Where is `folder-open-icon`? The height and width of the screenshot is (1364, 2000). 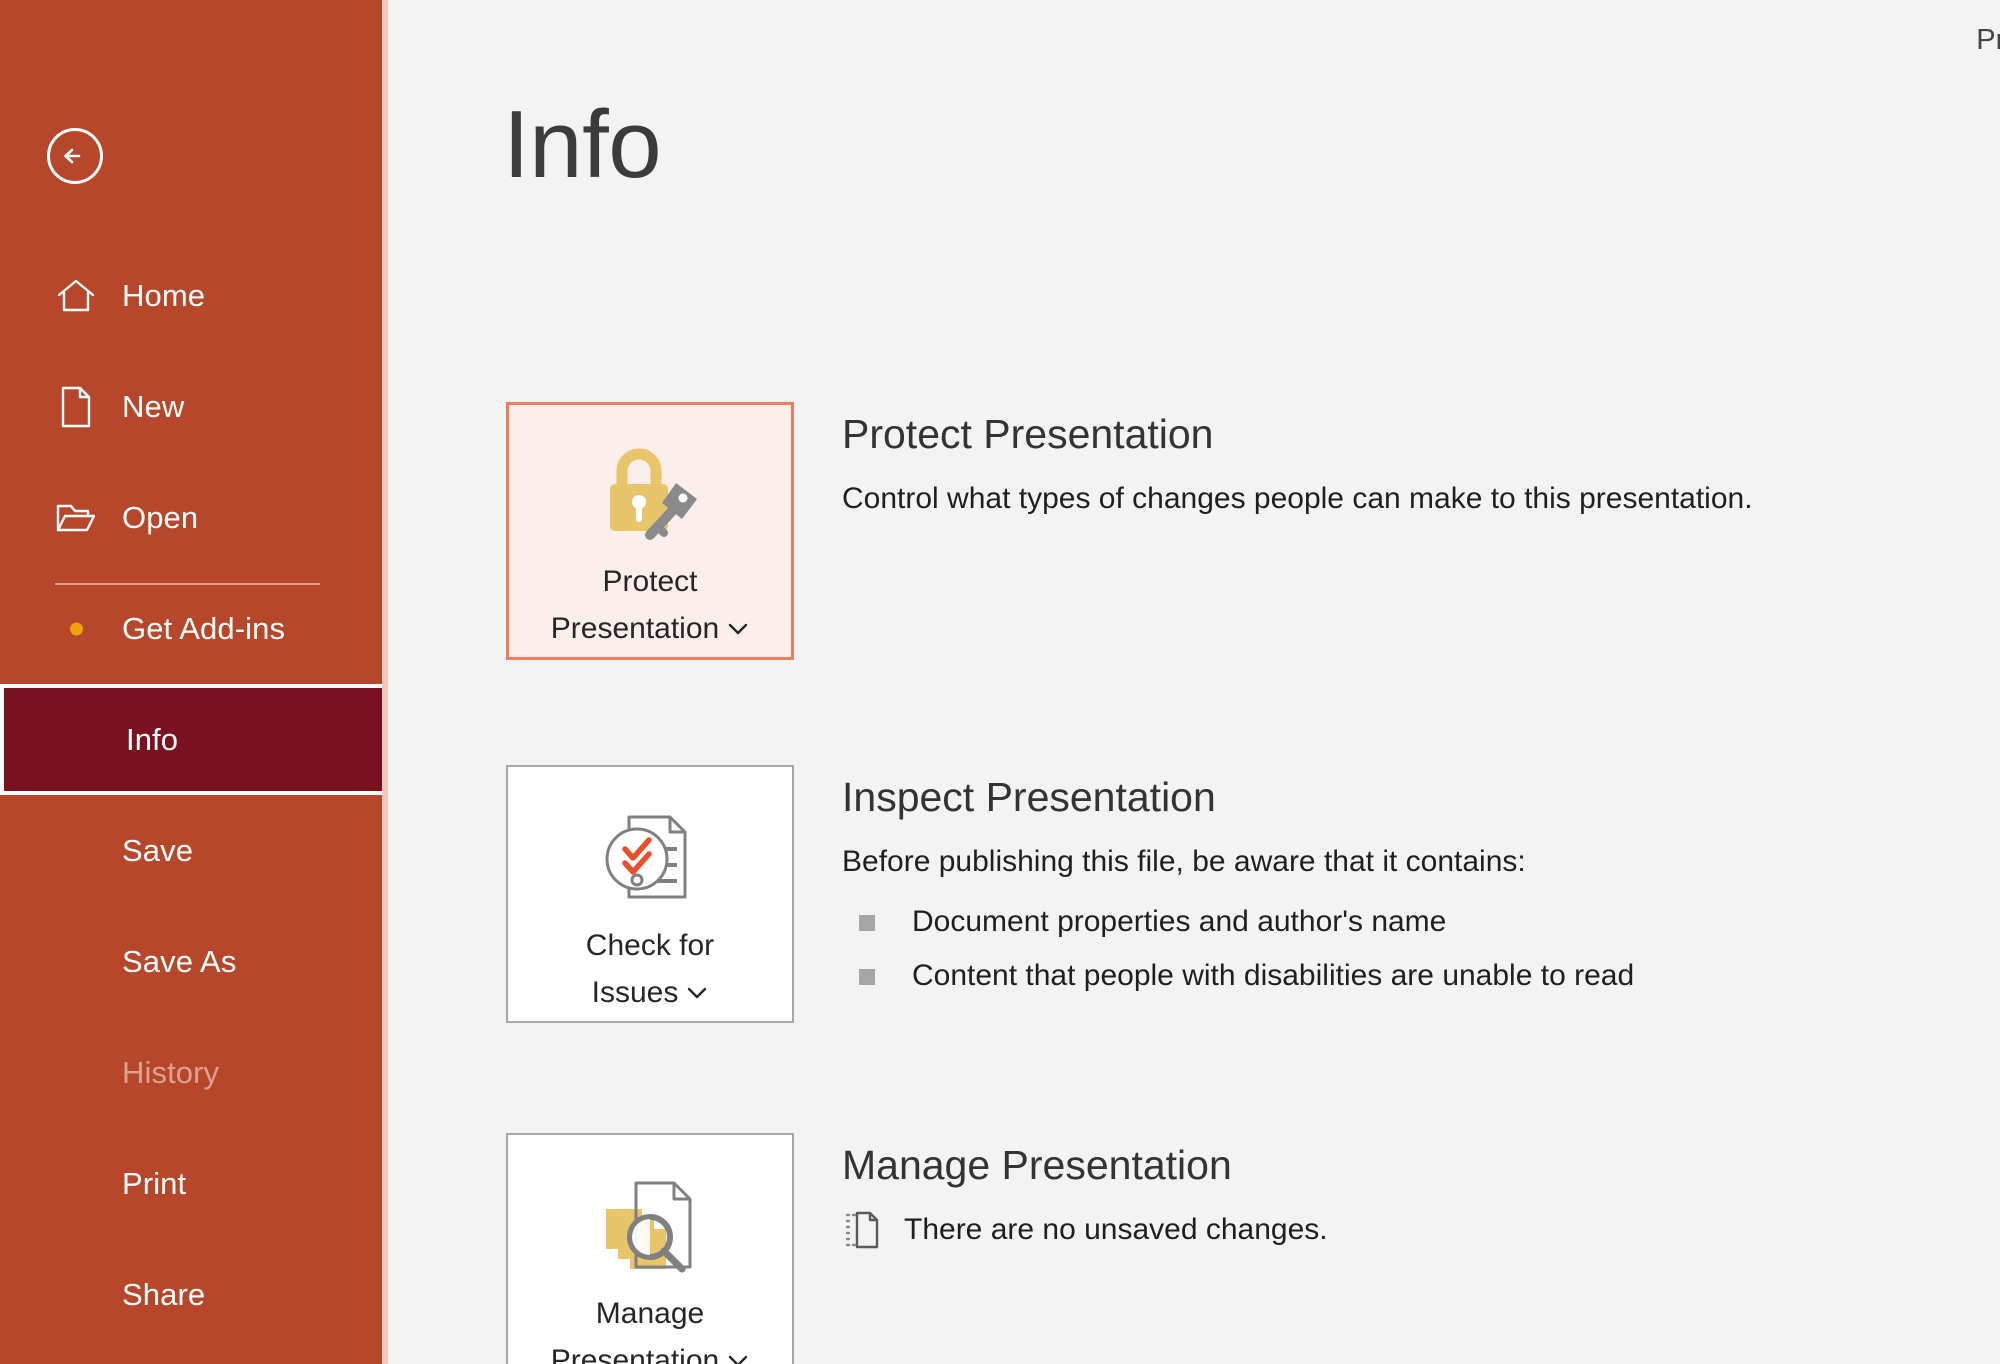
folder-open-icon is located at coordinates (76, 518).